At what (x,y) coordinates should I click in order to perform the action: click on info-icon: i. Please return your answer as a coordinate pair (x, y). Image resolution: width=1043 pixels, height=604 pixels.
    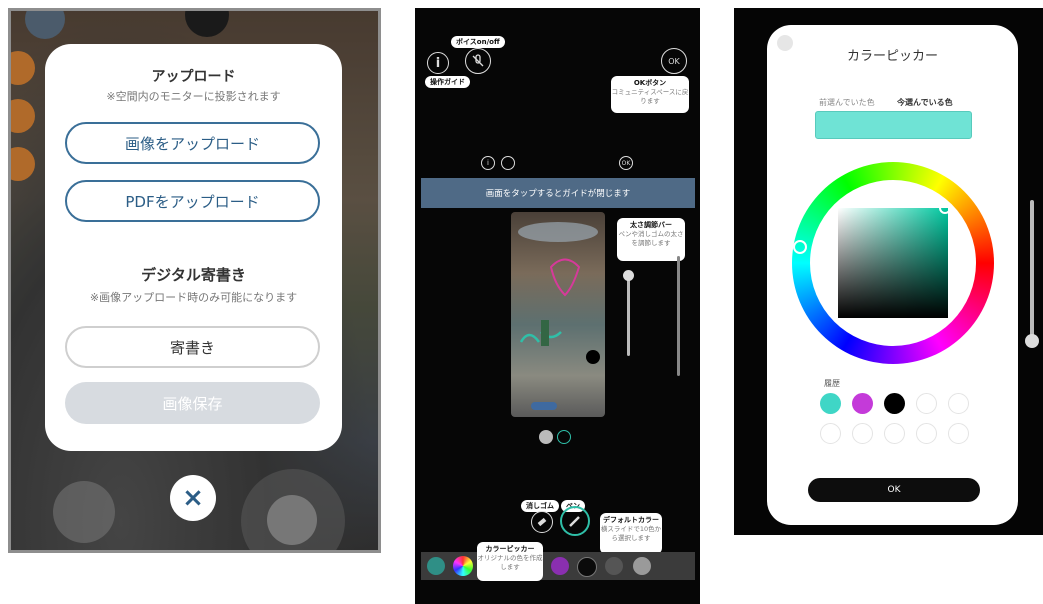
    Looking at the image, I should click on (438, 63).